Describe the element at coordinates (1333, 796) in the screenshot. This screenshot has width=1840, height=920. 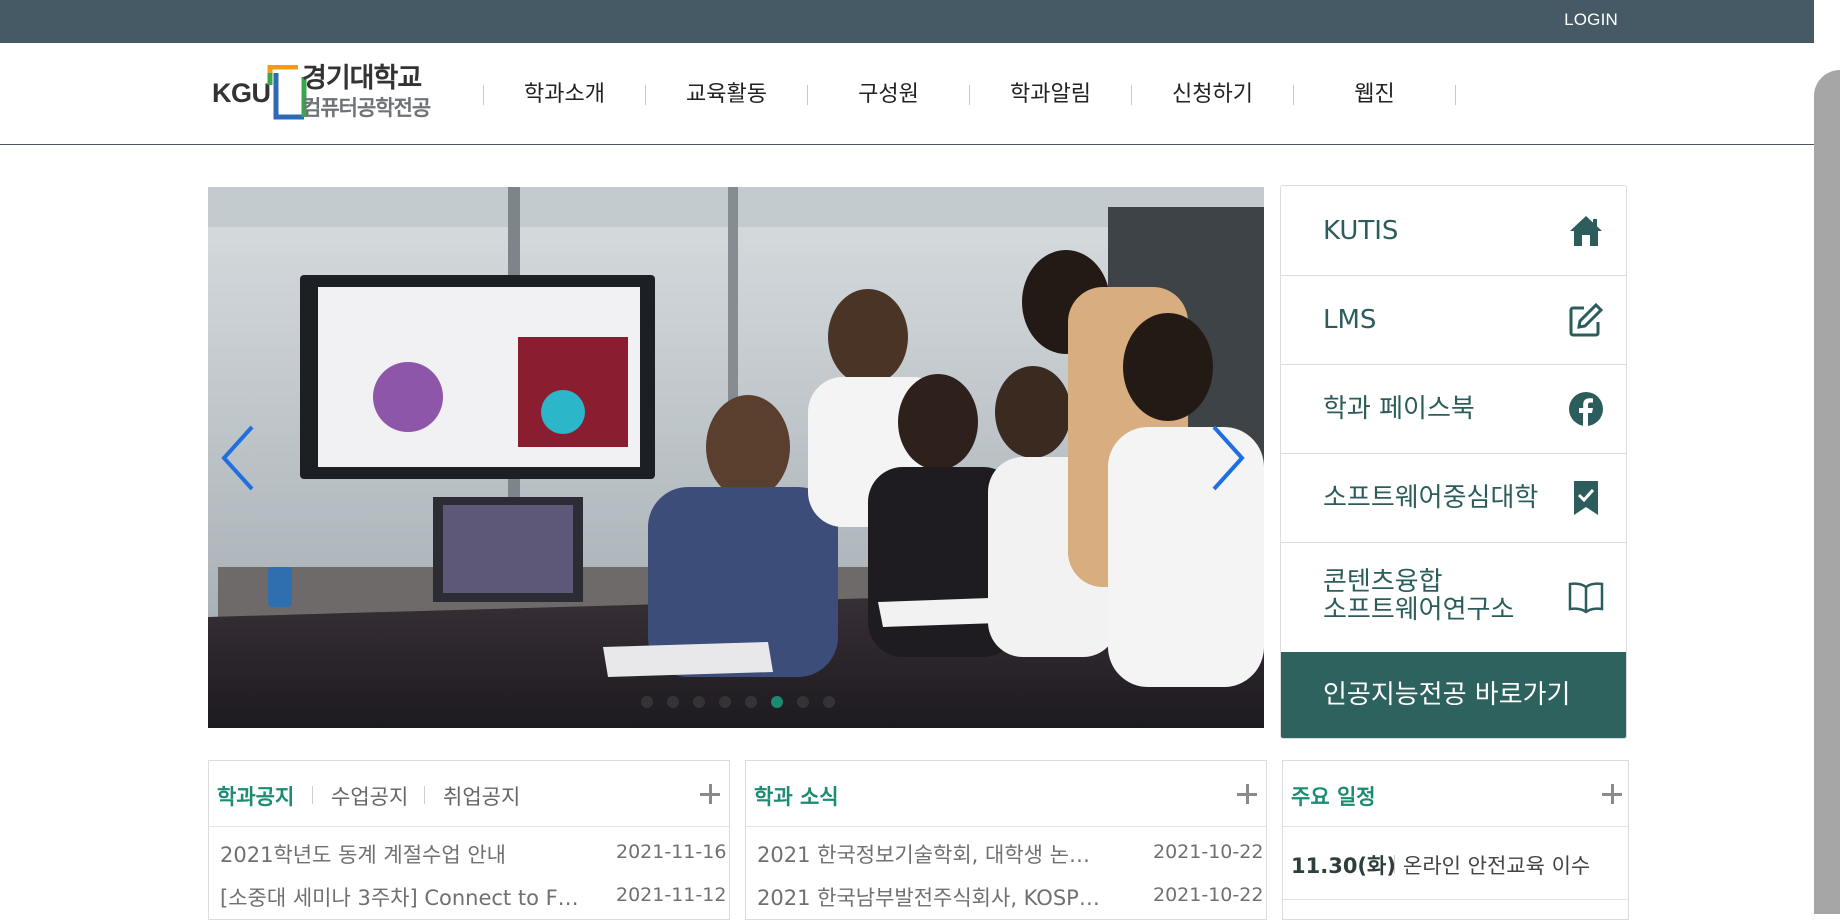
I see `schedule-board-title: 주요 일정` at that location.